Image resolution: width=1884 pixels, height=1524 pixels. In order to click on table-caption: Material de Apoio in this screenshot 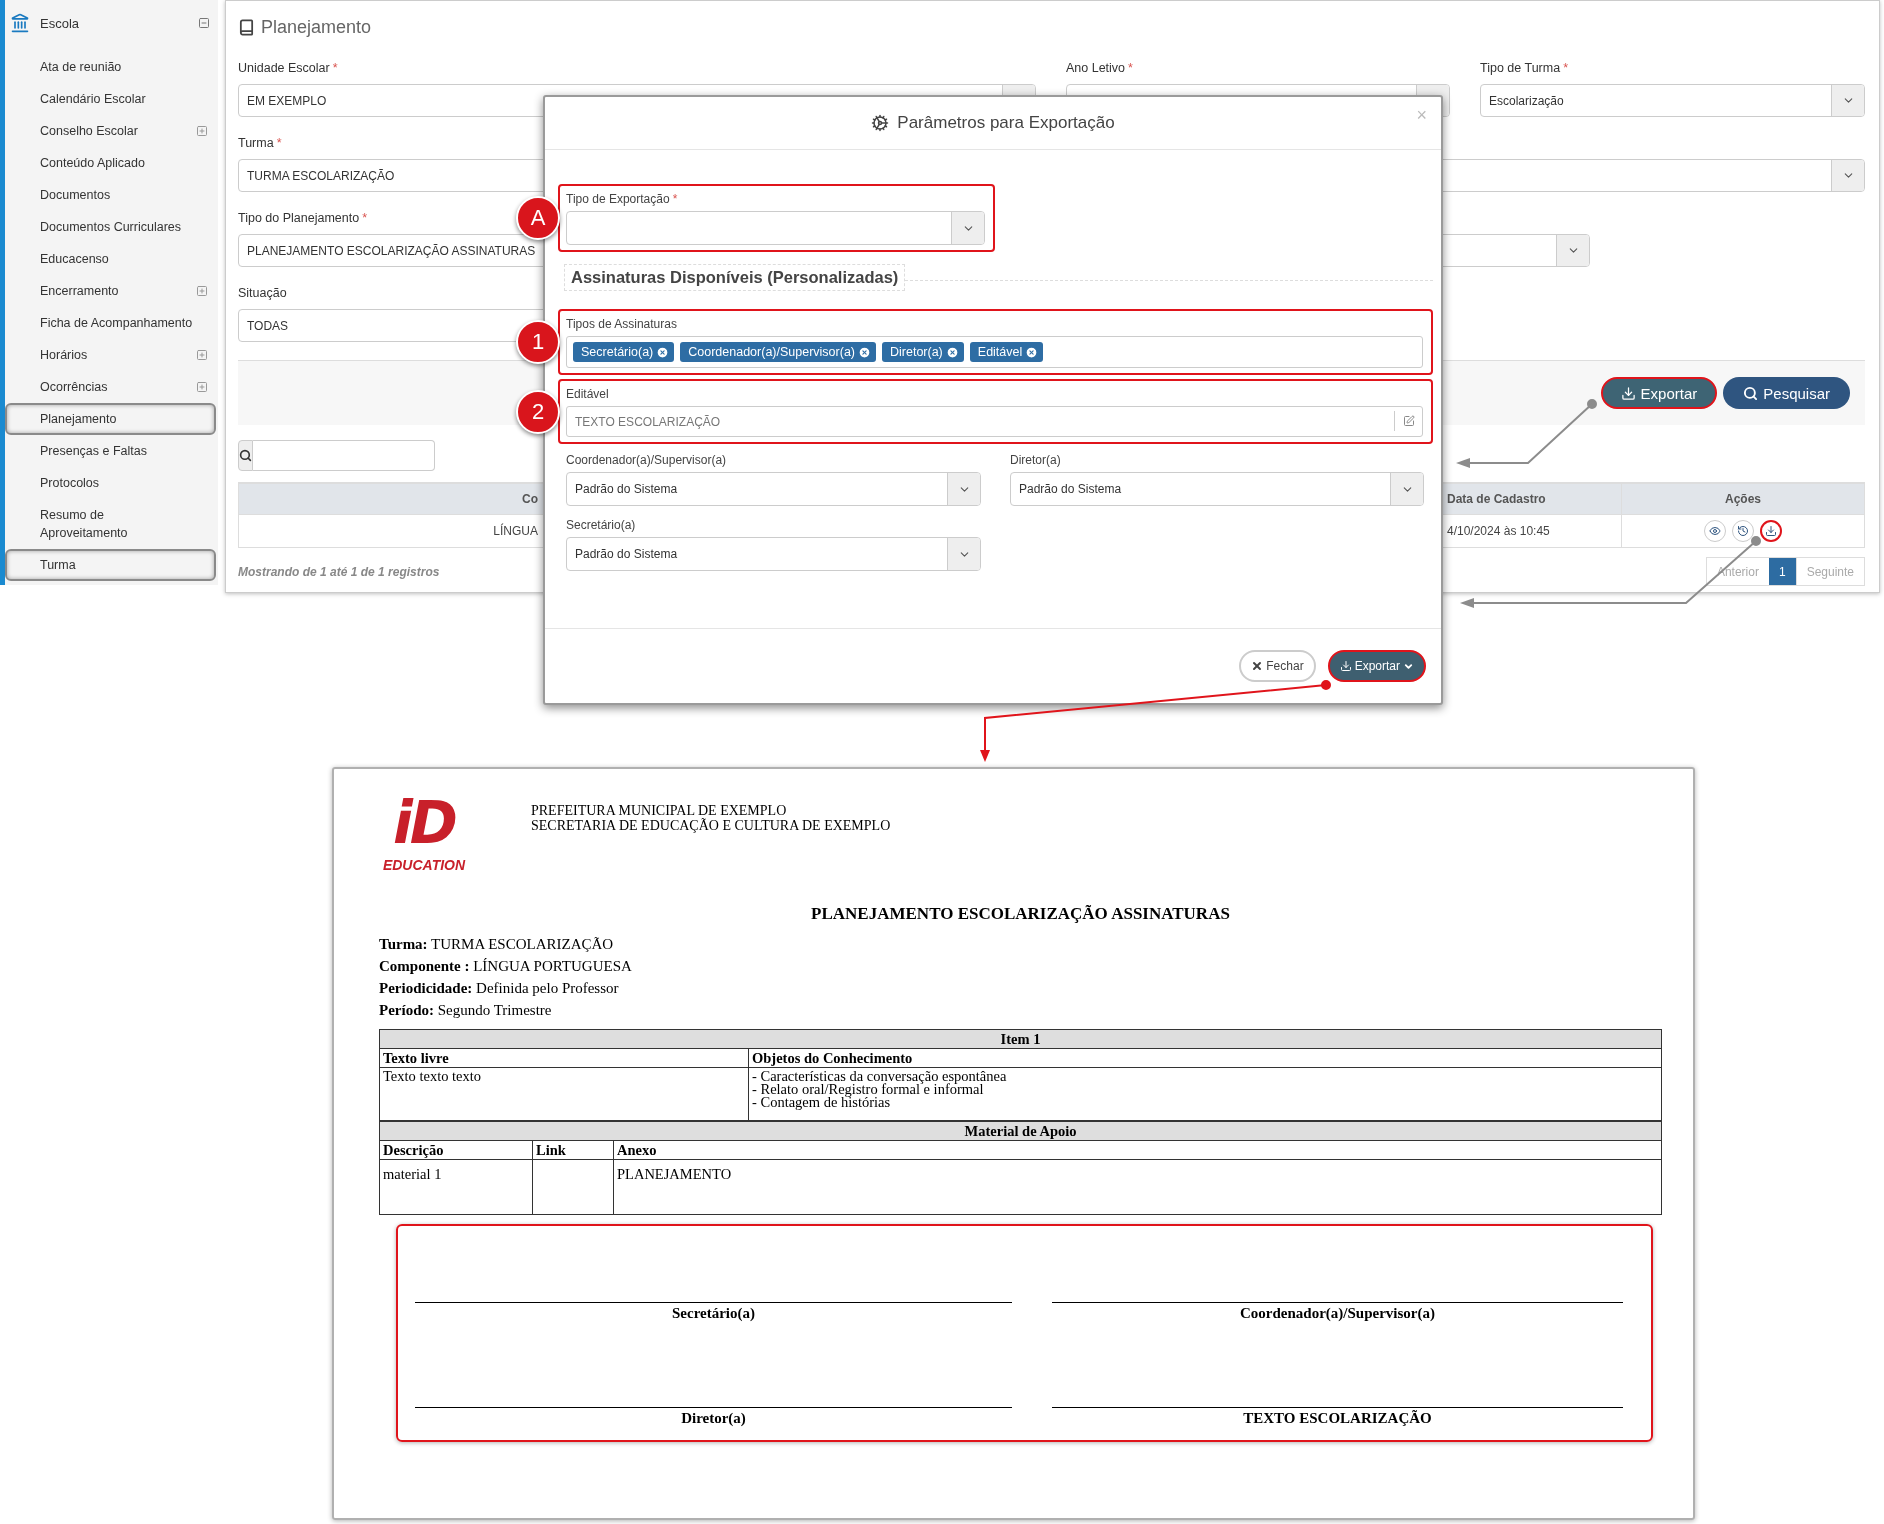, I will do `click(1020, 1131)`.